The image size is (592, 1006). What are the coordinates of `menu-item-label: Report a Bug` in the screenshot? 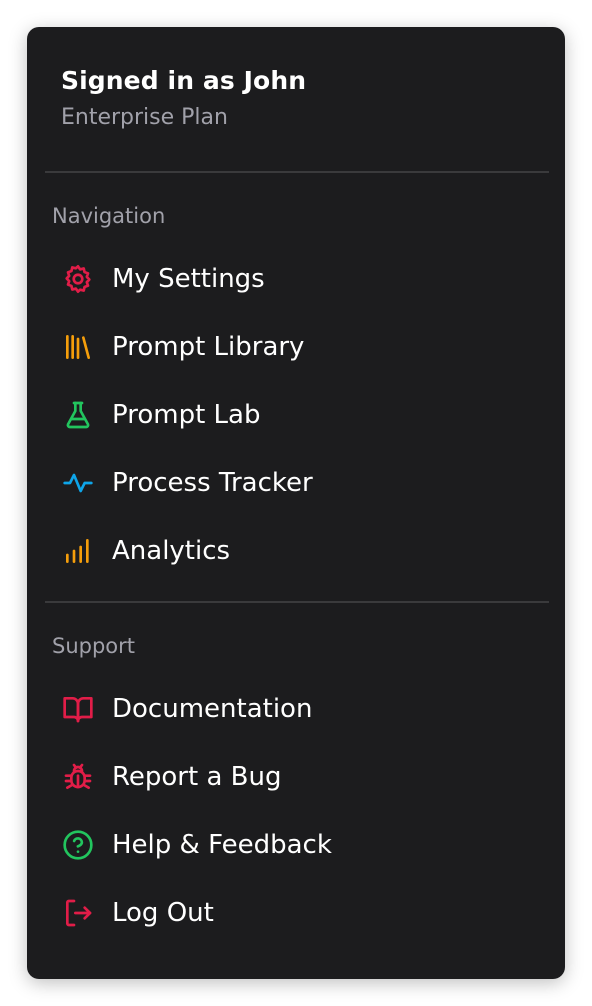 It's located at (197, 777).